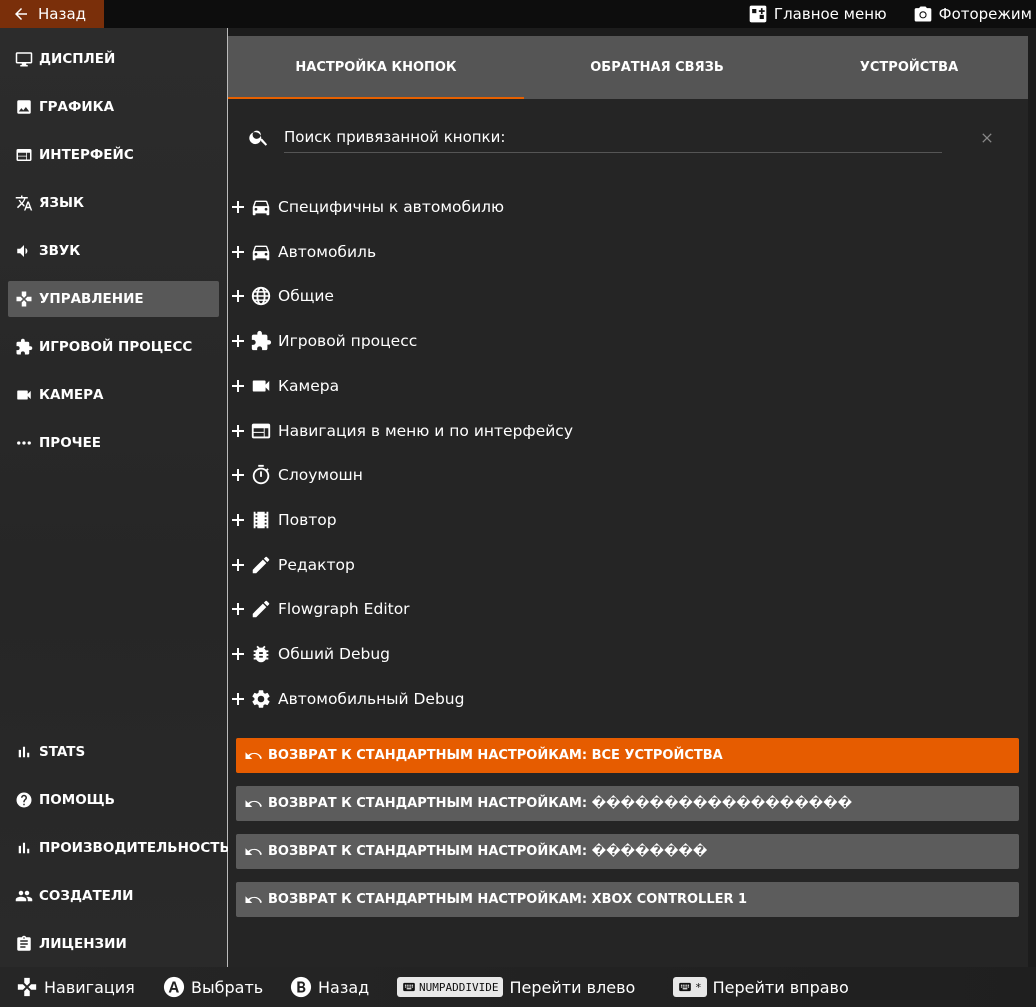  I want to click on category-label: Специфичны к автомобилю, so click(391, 207).